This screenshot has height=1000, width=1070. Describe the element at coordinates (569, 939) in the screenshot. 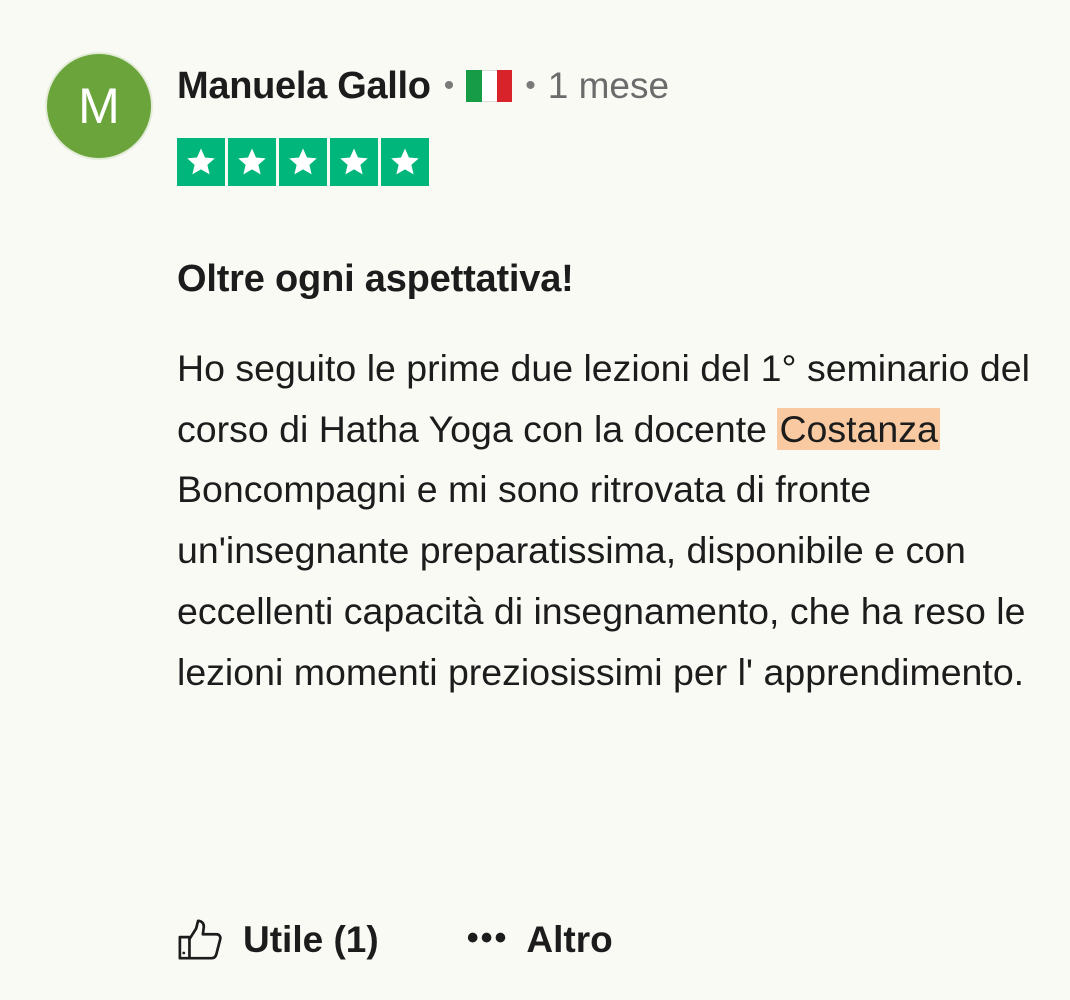

I see `more-label: Altro` at that location.